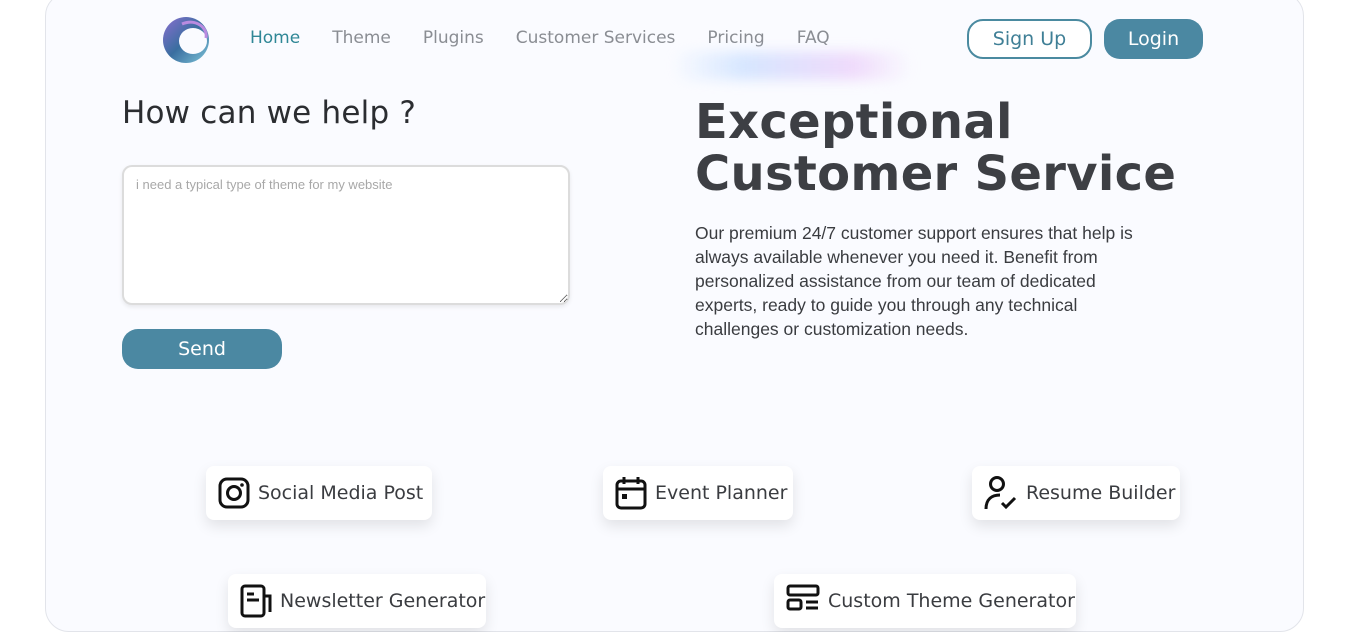  I want to click on newspaper-icon, so click(256, 601).